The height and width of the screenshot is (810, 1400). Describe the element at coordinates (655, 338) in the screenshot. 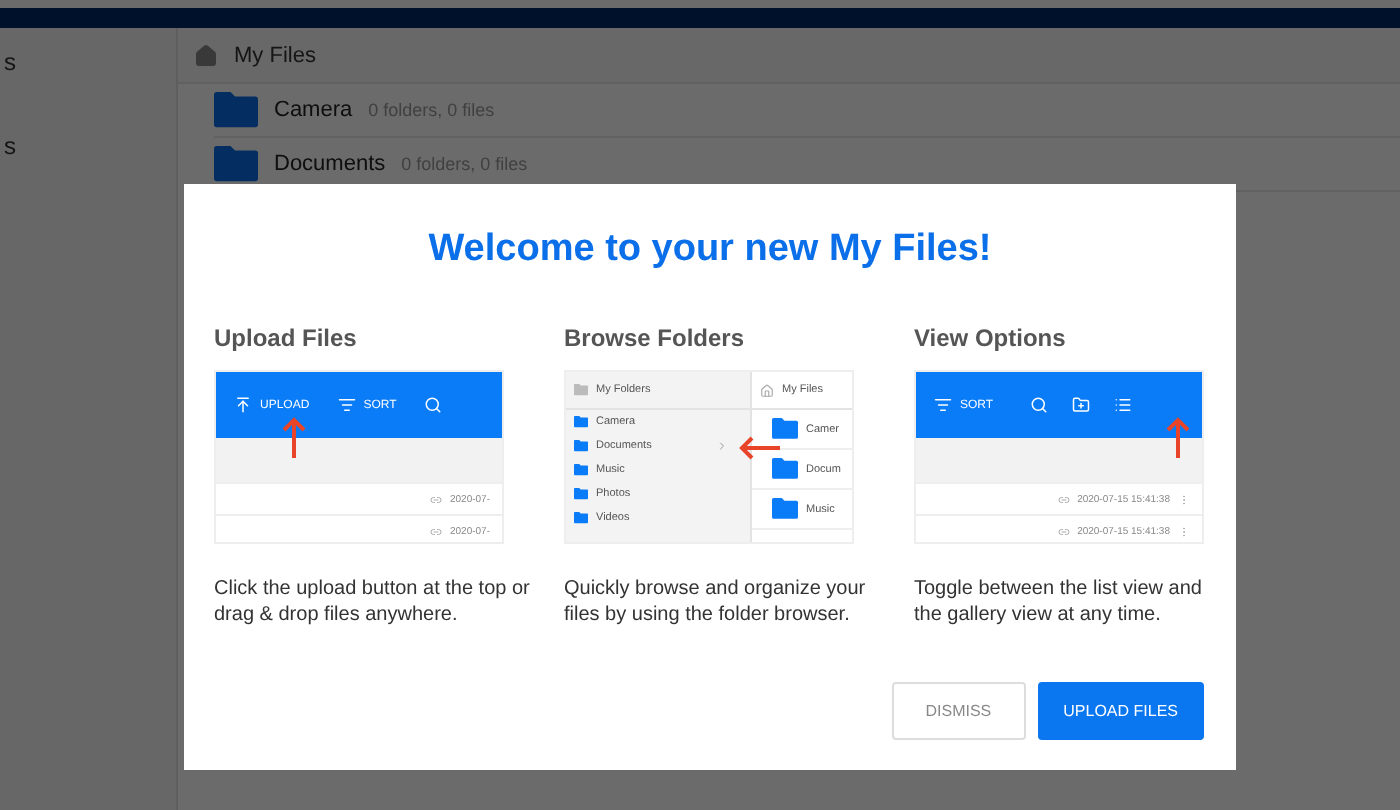

I see `section-heading: Browse Folders` at that location.